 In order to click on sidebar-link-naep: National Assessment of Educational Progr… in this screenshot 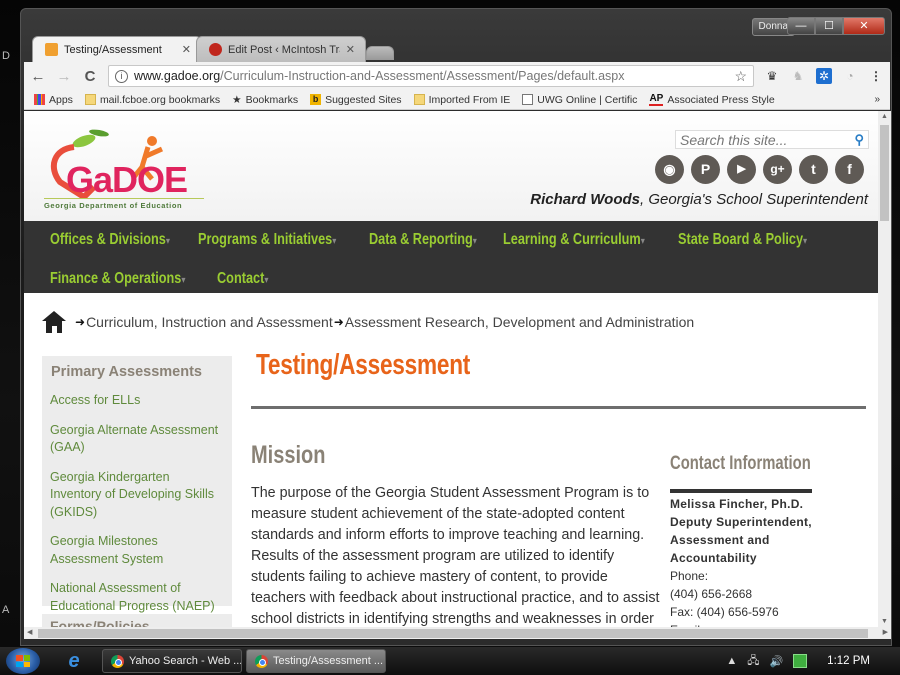, I will do `click(137, 597)`.